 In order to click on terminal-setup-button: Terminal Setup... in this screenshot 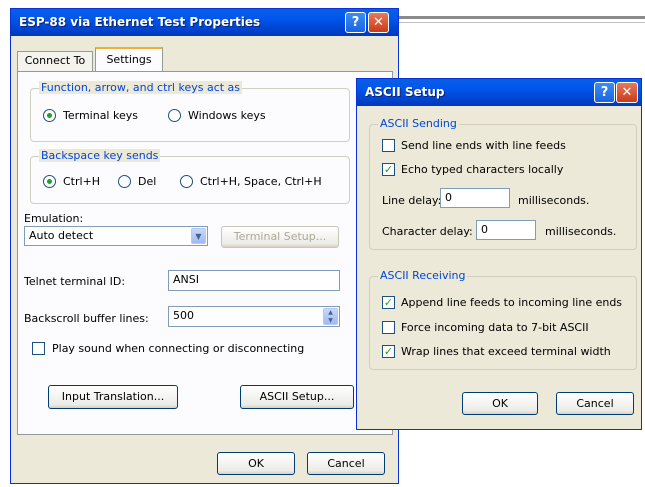, I will do `click(280, 237)`.